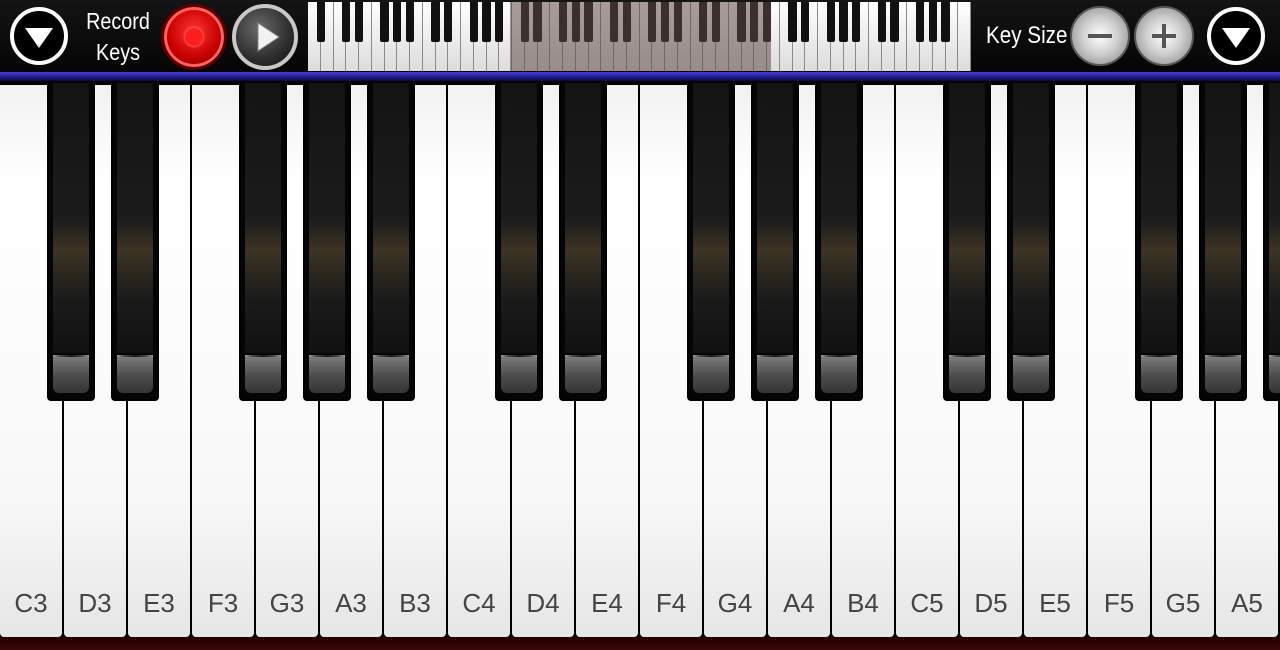 The image size is (1280, 650). I want to click on record-label-line2: Keys, so click(118, 52).